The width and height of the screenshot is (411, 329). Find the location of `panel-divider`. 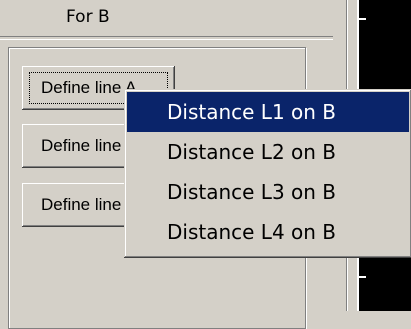

panel-divider is located at coordinates (166, 38).